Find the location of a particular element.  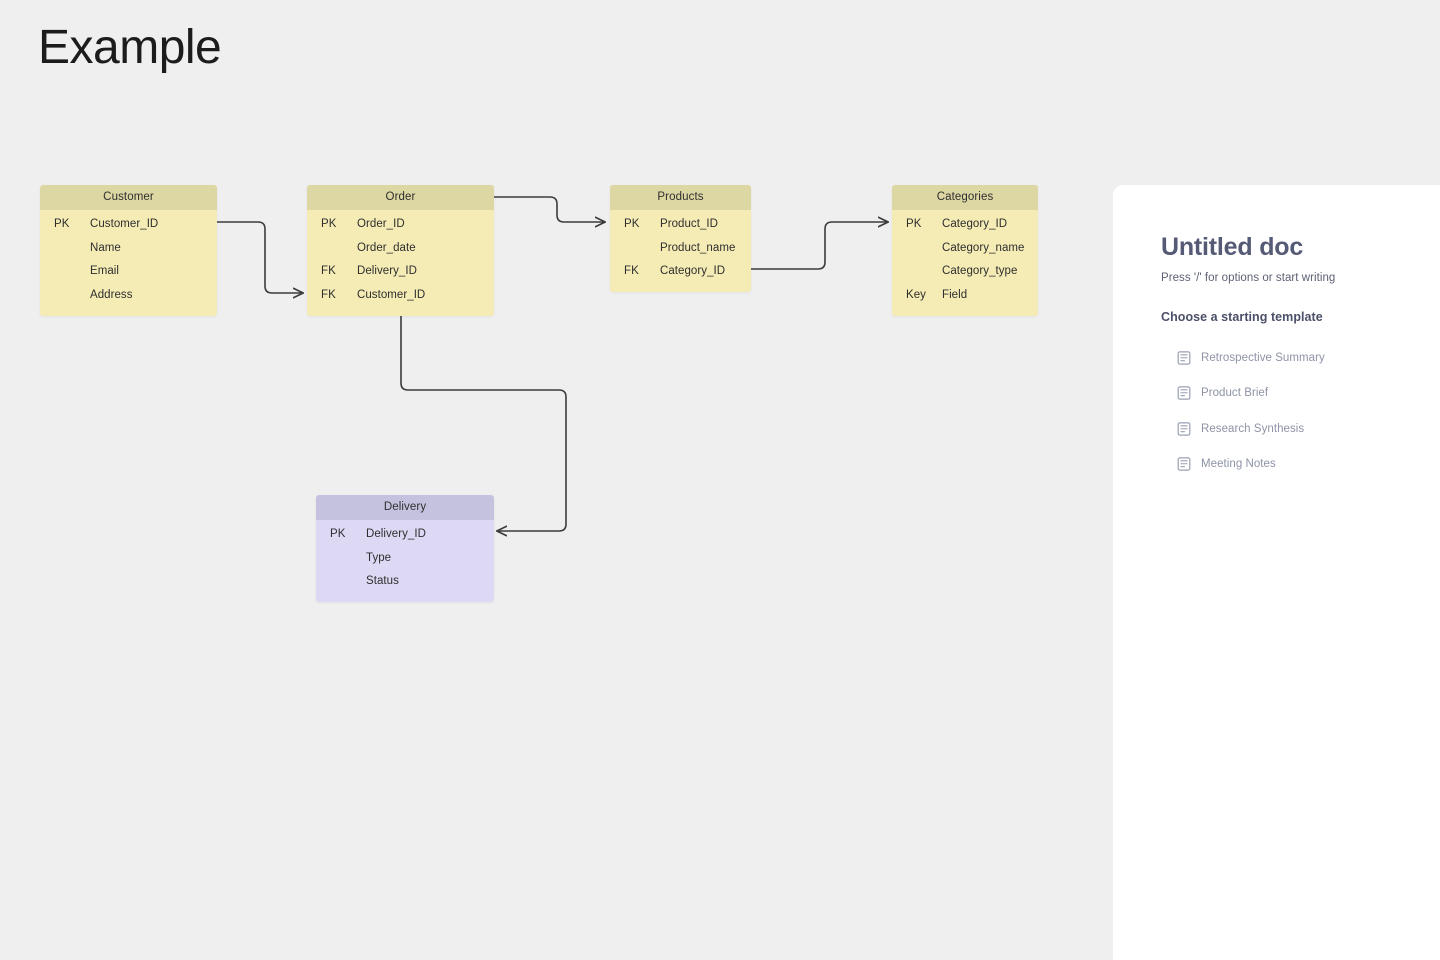

table-row: PK Order_ID is located at coordinates (400, 225).